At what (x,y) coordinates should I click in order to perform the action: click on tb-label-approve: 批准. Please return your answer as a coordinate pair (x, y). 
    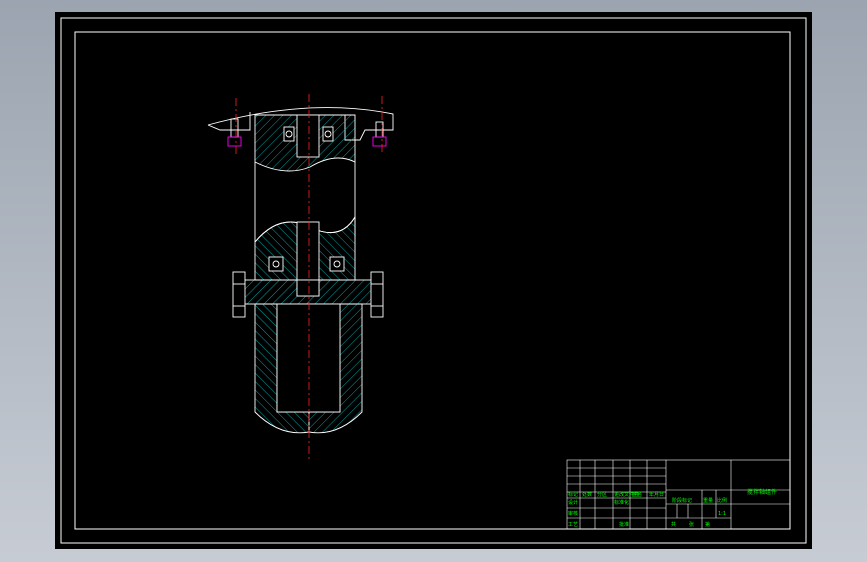
    Looking at the image, I should click on (624, 524).